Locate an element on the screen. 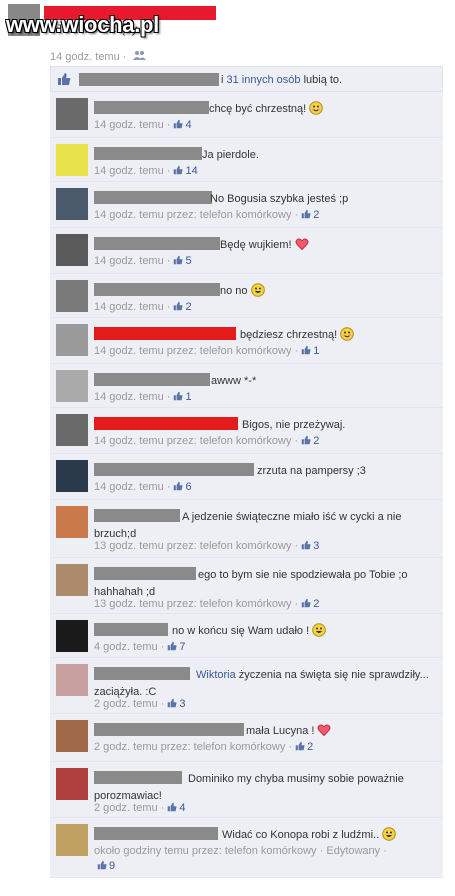 This screenshot has width=455, height=896. likes-count-link: 31 innych osób is located at coordinates (264, 80).